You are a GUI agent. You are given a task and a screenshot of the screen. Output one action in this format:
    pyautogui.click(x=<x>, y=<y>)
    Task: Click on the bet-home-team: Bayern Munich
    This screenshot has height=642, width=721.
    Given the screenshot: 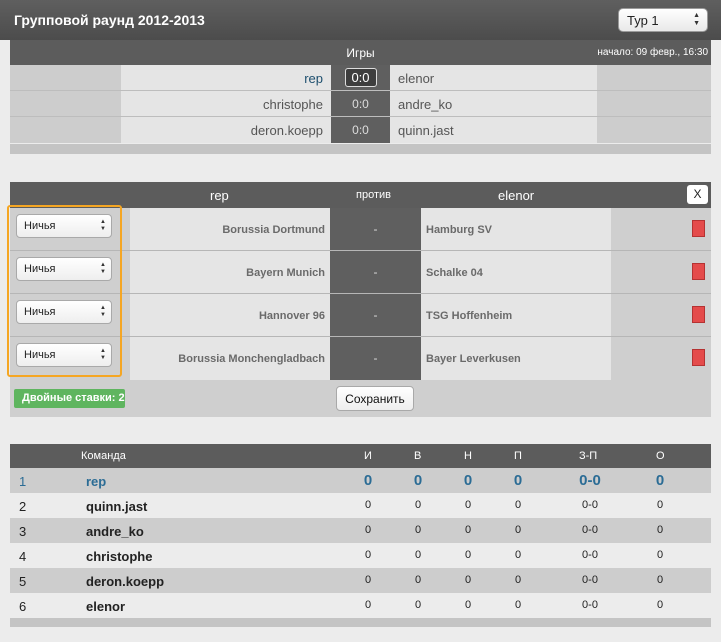 What is the action you would take?
    pyautogui.click(x=230, y=272)
    